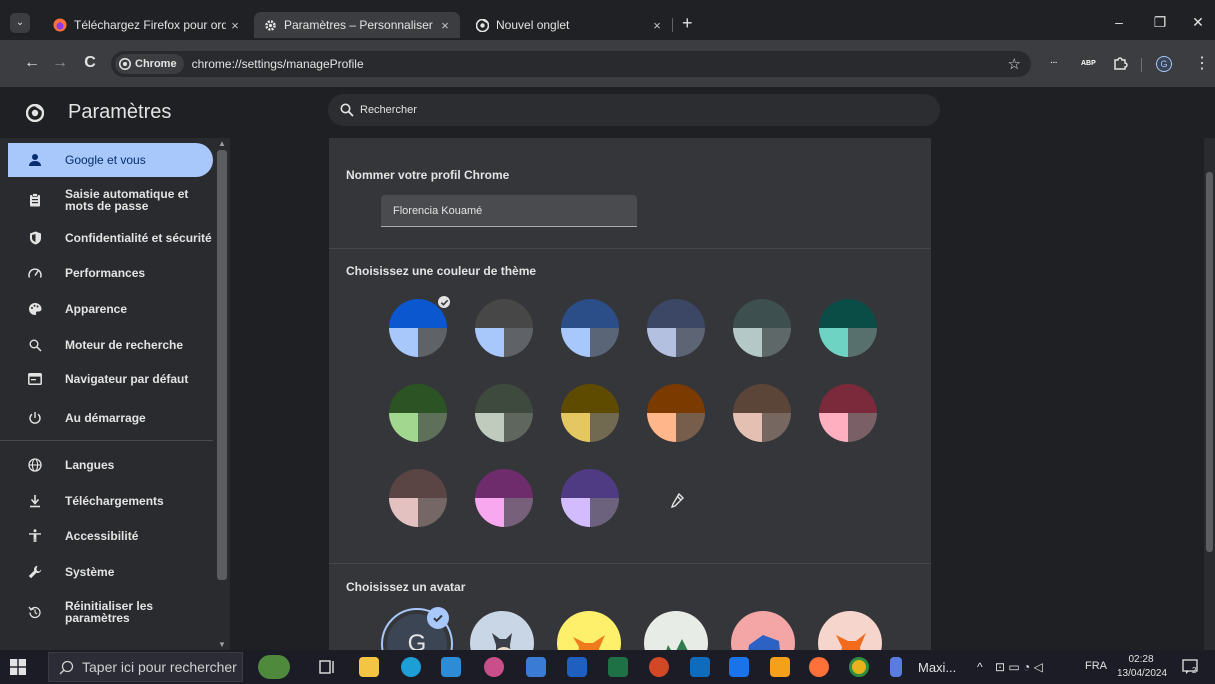  I want to click on profile-name-input, so click(509, 211).